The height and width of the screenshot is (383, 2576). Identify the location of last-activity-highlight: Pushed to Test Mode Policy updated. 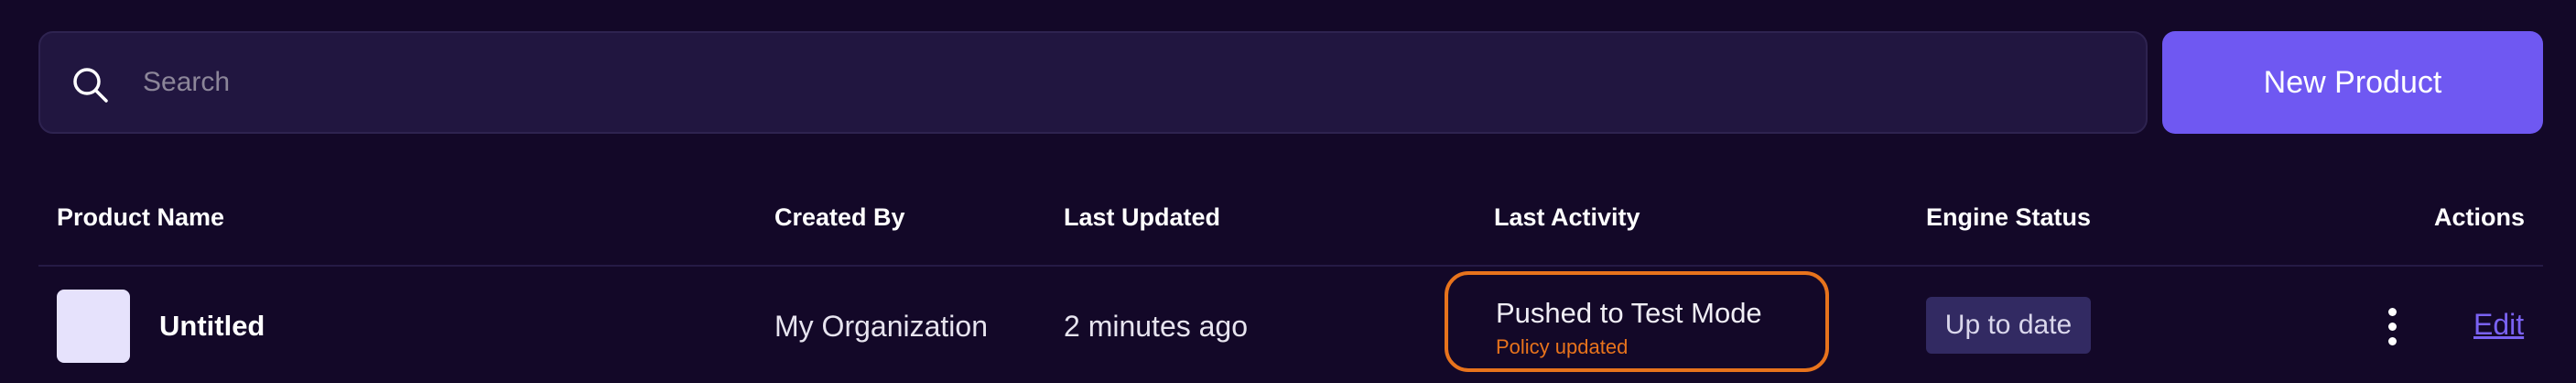
(1637, 321).